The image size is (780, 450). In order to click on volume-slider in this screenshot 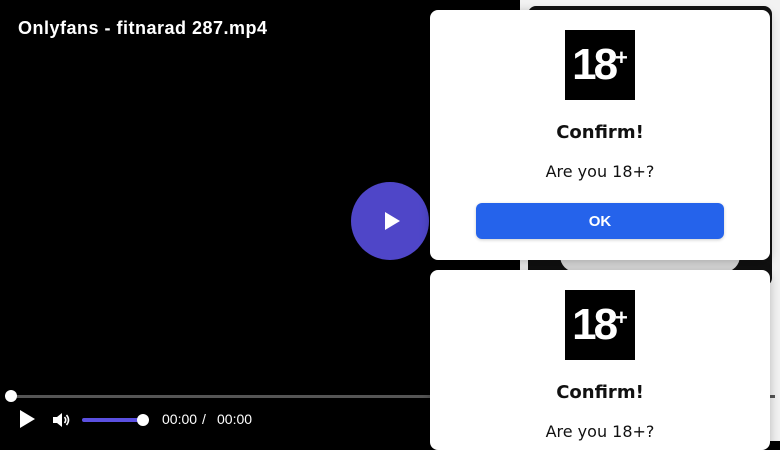, I will do `click(113, 420)`.